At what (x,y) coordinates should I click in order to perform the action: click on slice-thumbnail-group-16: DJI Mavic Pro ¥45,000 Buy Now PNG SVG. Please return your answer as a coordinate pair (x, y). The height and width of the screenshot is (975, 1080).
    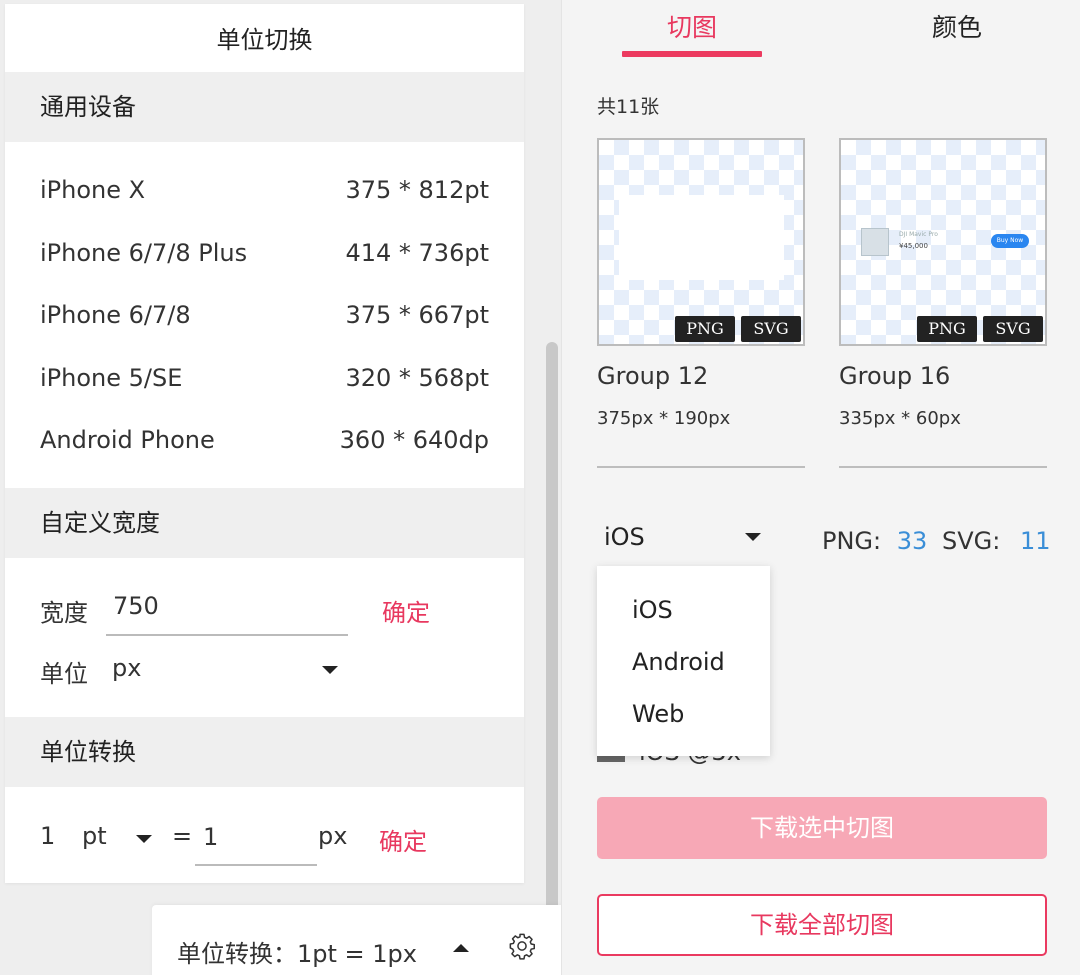
    Looking at the image, I should click on (943, 242).